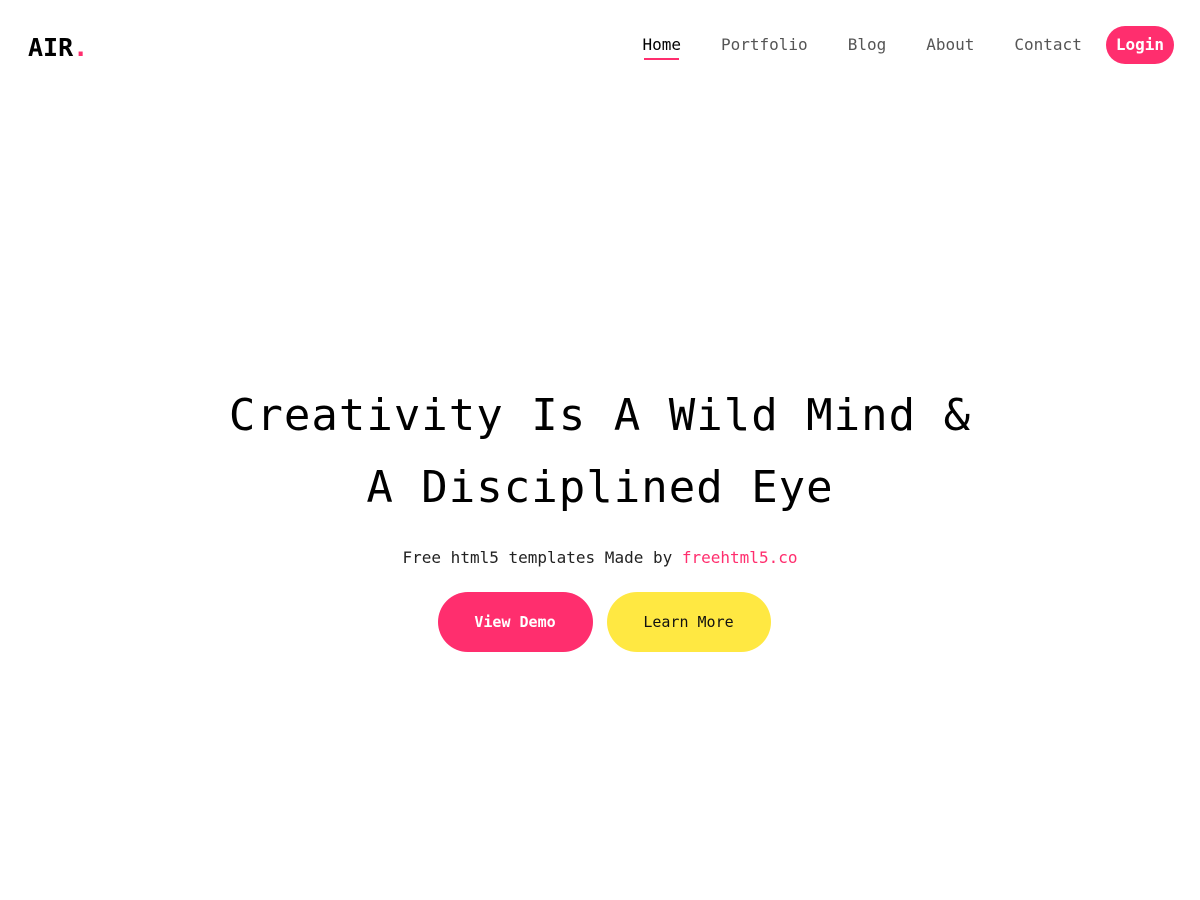  I want to click on login-button: Login, so click(1139, 45).